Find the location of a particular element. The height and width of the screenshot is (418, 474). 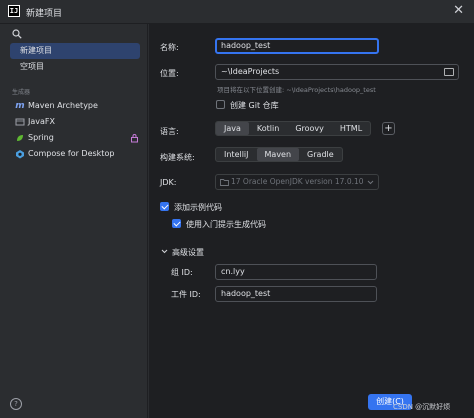

group-id-label: 组 ID: is located at coordinates (182, 272).